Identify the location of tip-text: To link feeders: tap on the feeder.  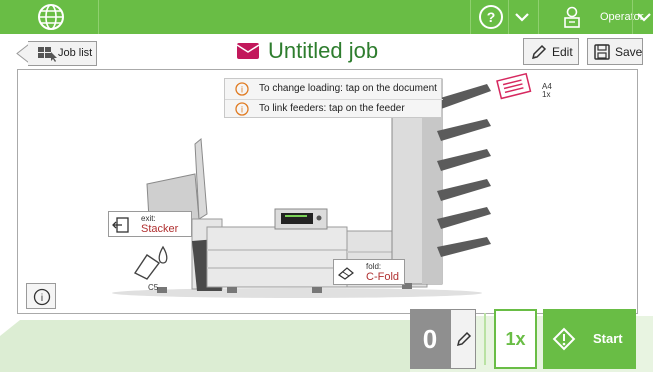
(332, 108).